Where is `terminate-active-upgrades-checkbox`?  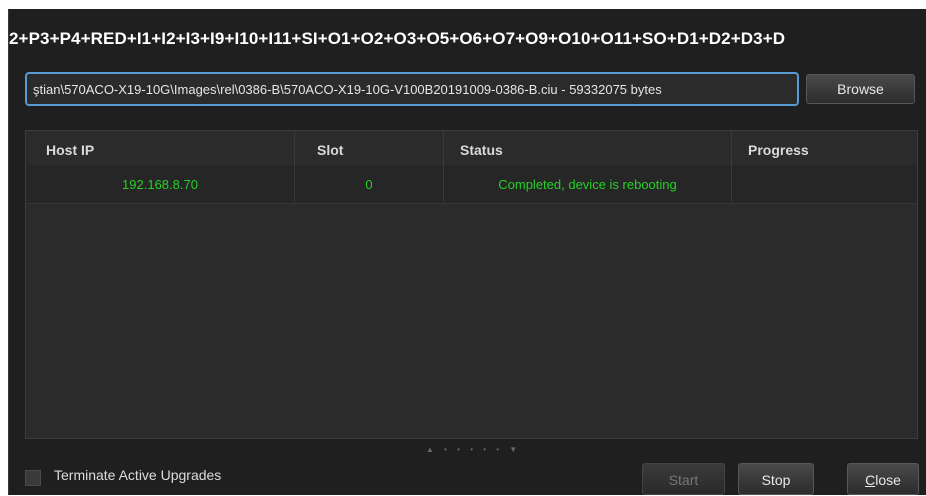
terminate-active-upgrades-checkbox is located at coordinates (33, 478).